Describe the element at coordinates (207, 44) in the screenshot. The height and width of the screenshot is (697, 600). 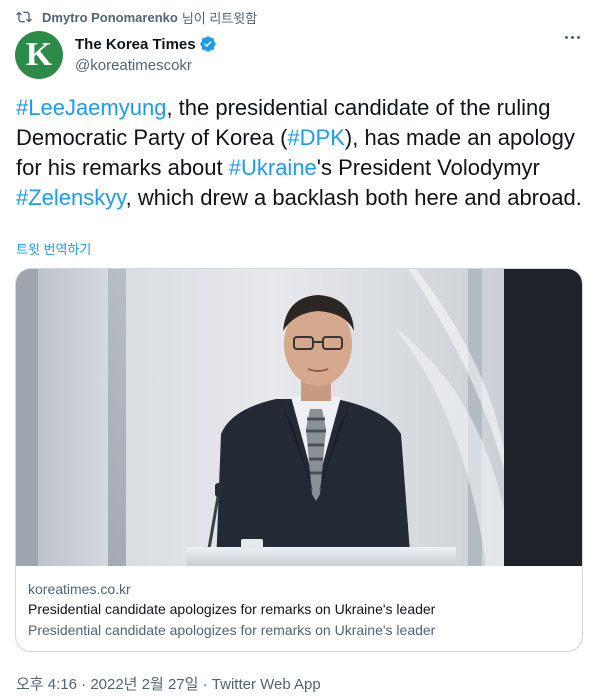
I see `verified-badge-icon` at that location.